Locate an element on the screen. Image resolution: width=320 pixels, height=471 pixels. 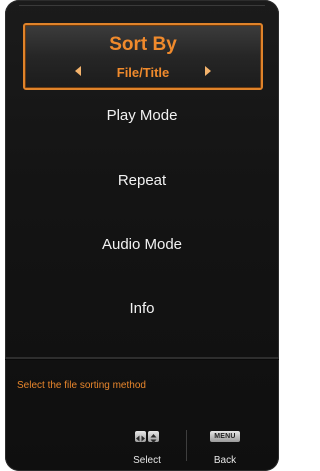
left-right-keys-icon is located at coordinates (140, 436).